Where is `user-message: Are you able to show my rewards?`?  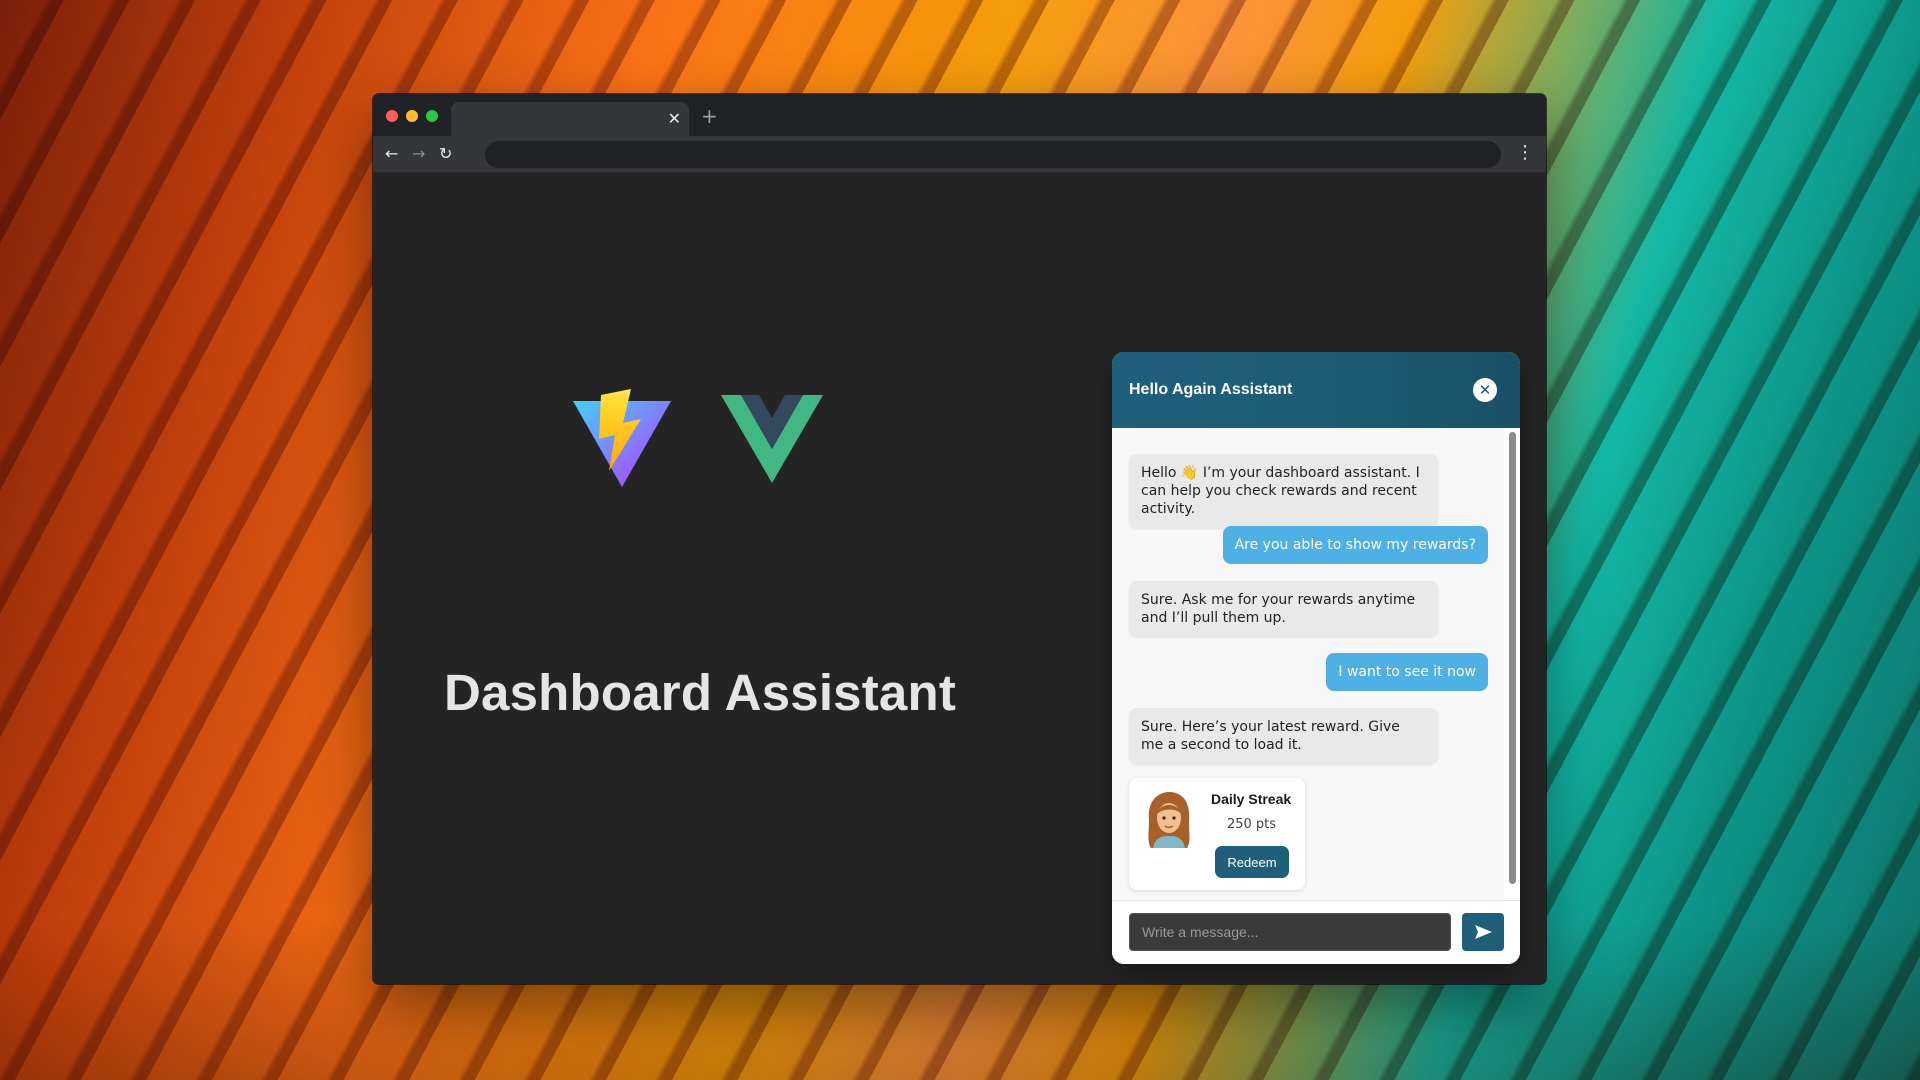
user-message: Are you able to show my rewards? is located at coordinates (1355, 545).